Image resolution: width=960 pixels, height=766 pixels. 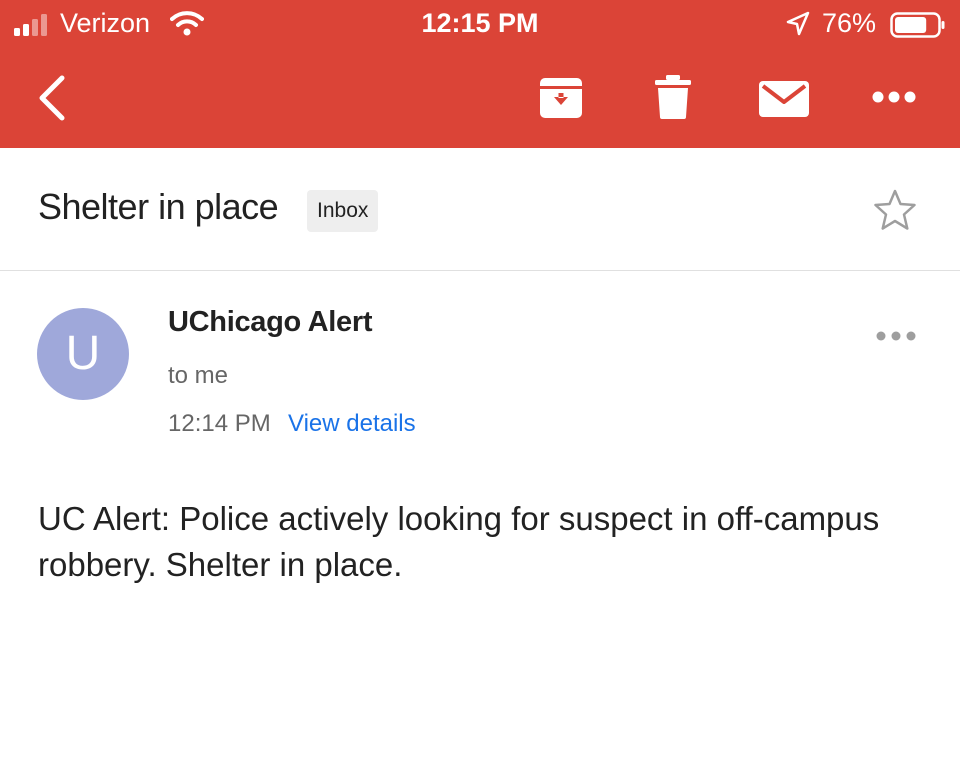 I want to click on mark-unread-icon, so click(x=784, y=99).